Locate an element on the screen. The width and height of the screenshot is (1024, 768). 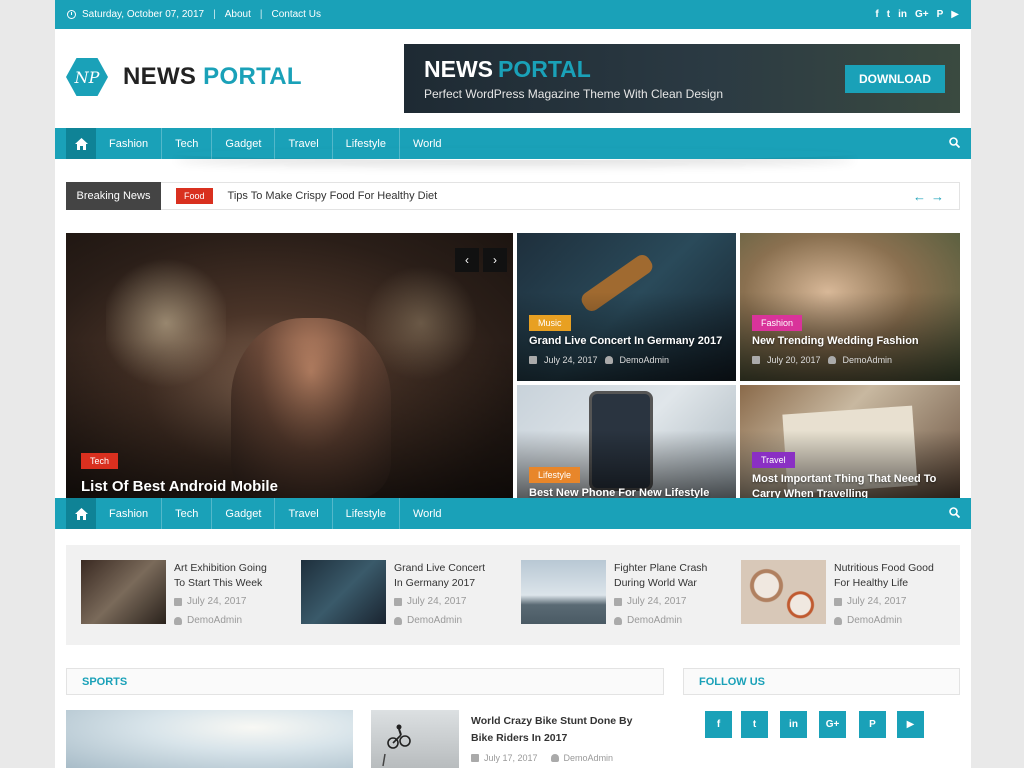
category-badge: Tech is located at coordinates (100, 461).